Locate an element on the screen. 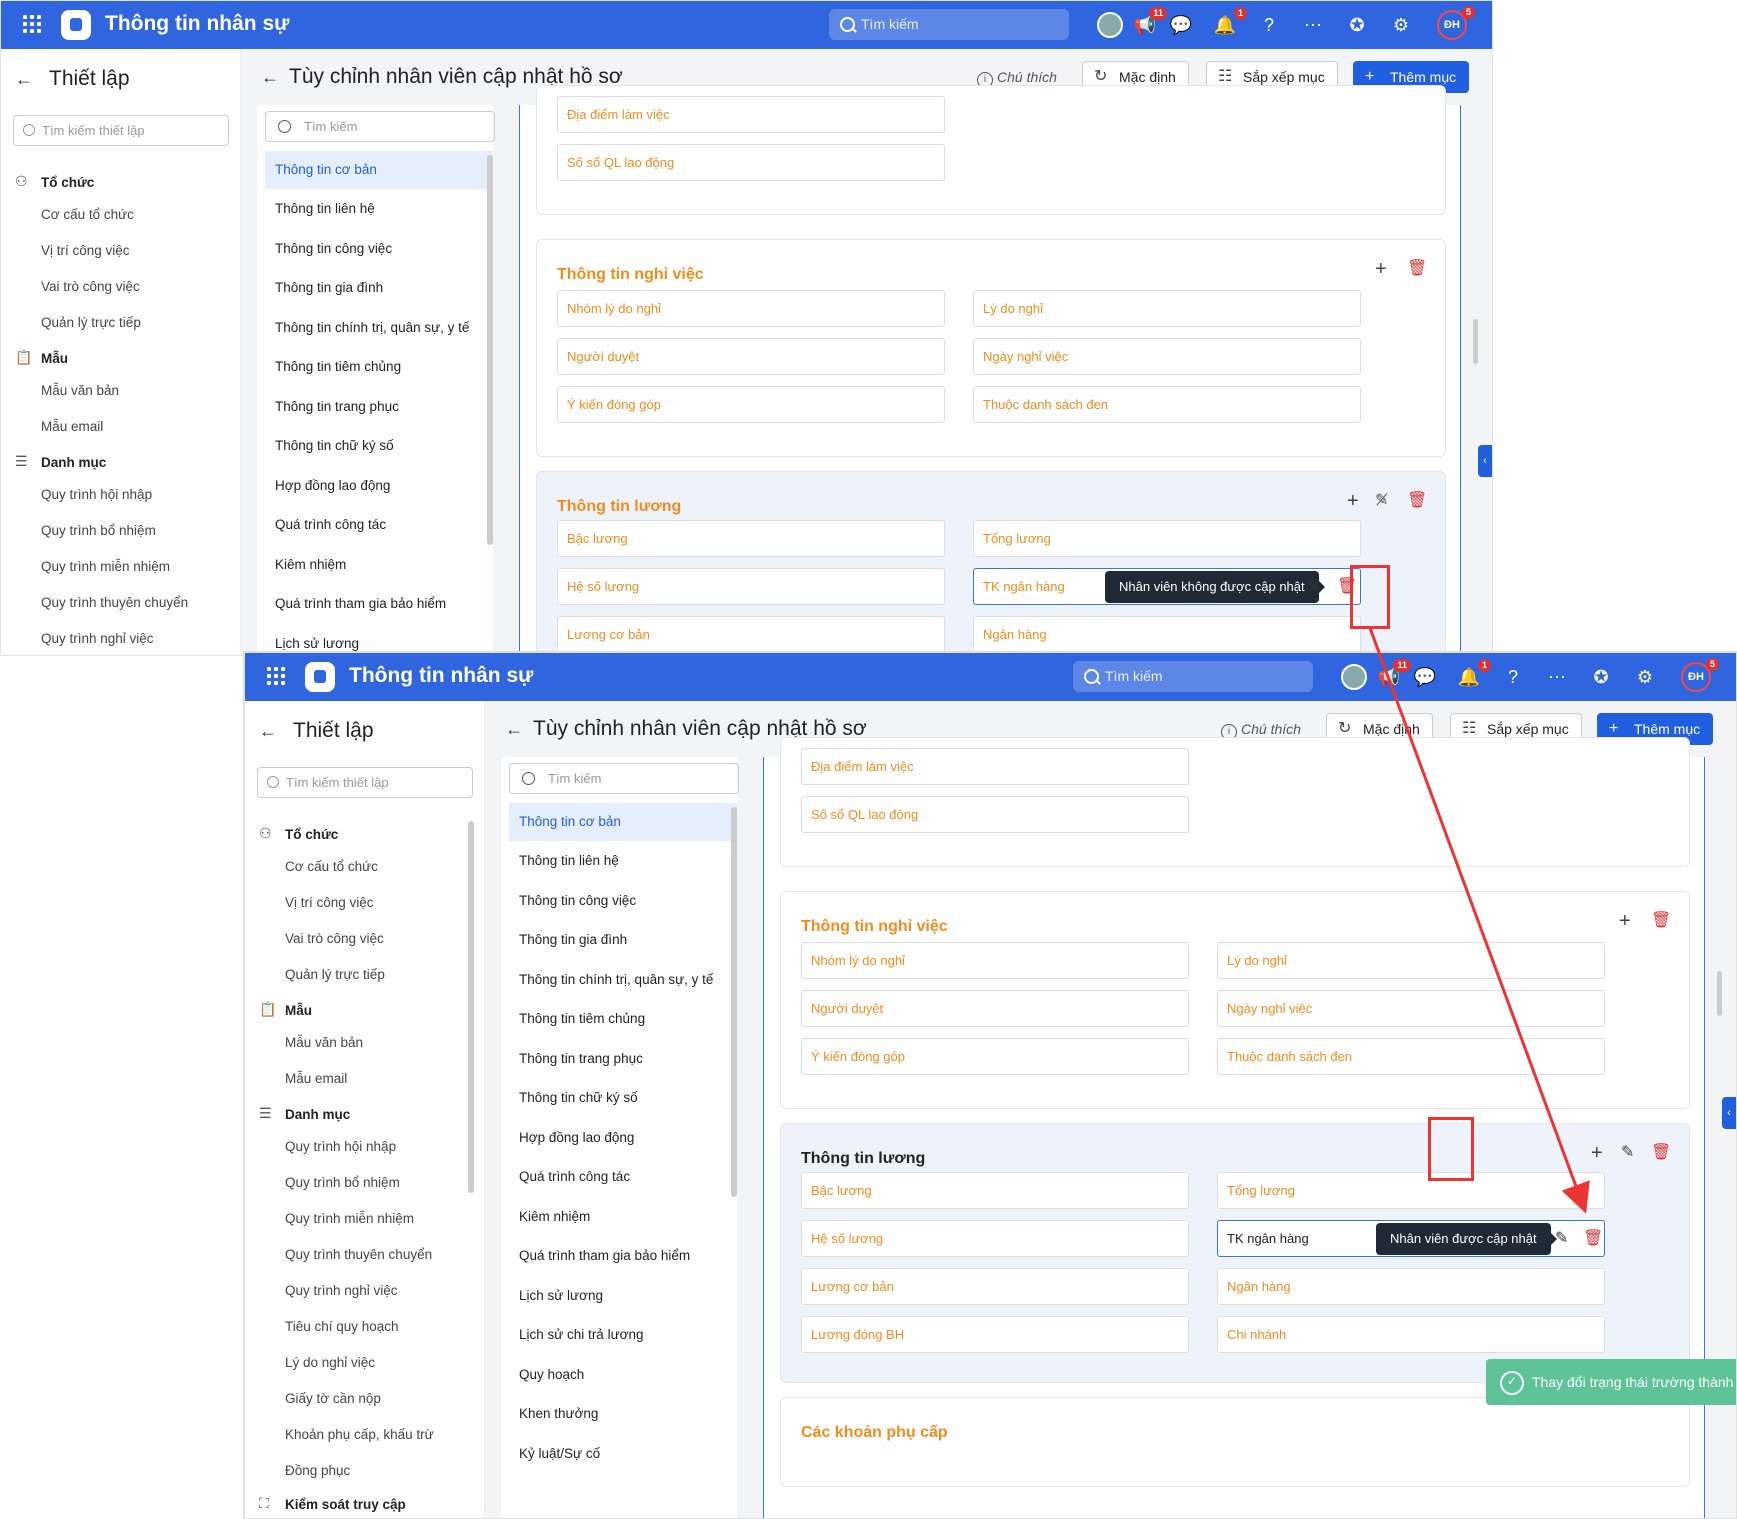 This screenshot has height=1519, width=1737. field: Hệ số lương is located at coordinates (995, 1238).